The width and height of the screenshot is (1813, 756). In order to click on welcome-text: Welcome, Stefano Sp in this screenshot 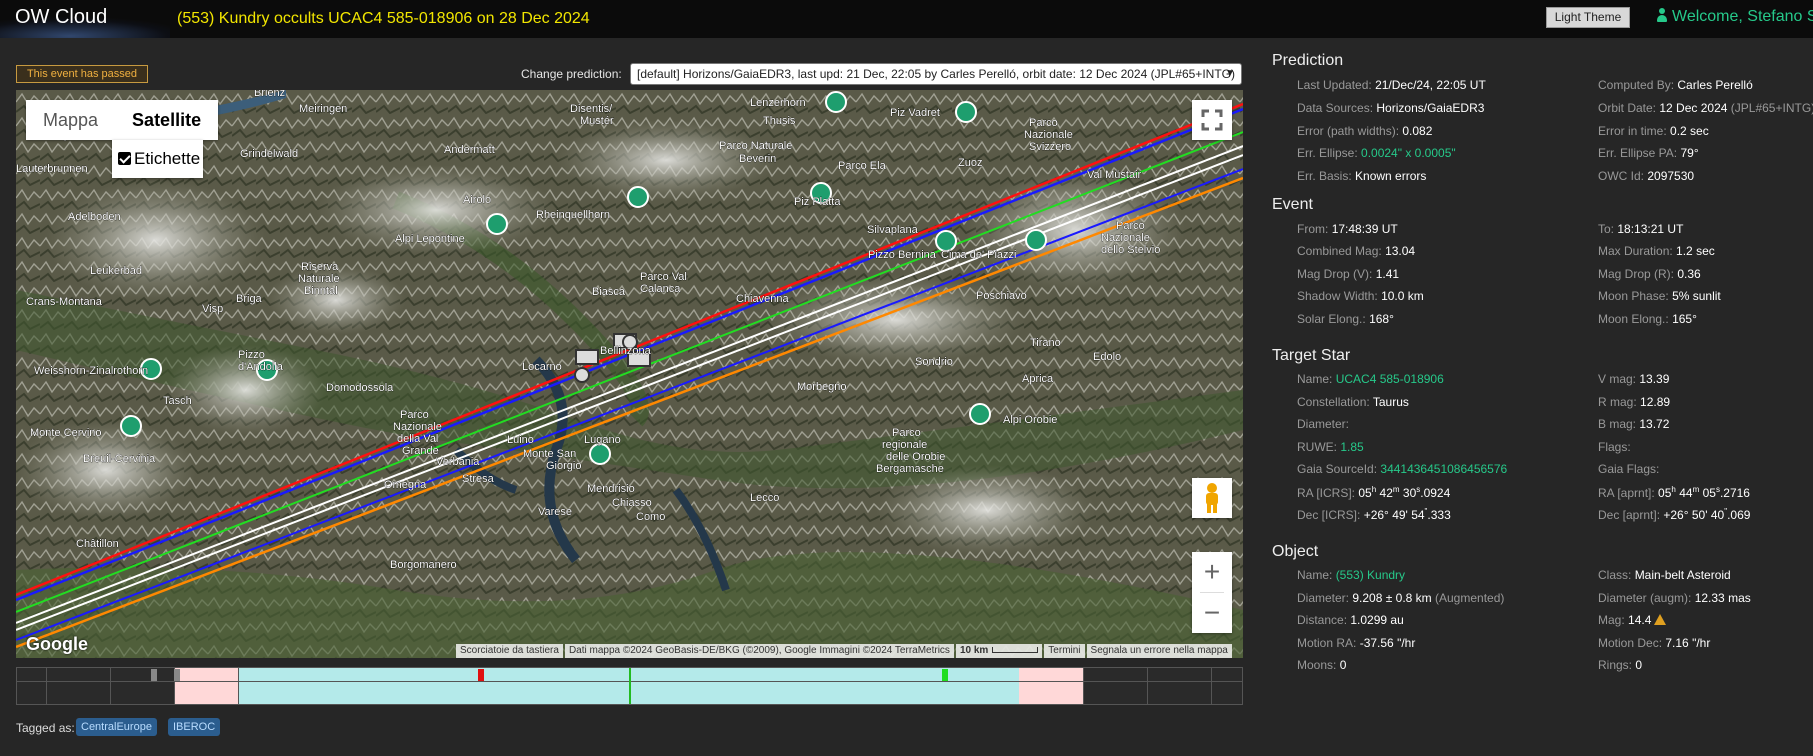, I will do `click(1742, 16)`.